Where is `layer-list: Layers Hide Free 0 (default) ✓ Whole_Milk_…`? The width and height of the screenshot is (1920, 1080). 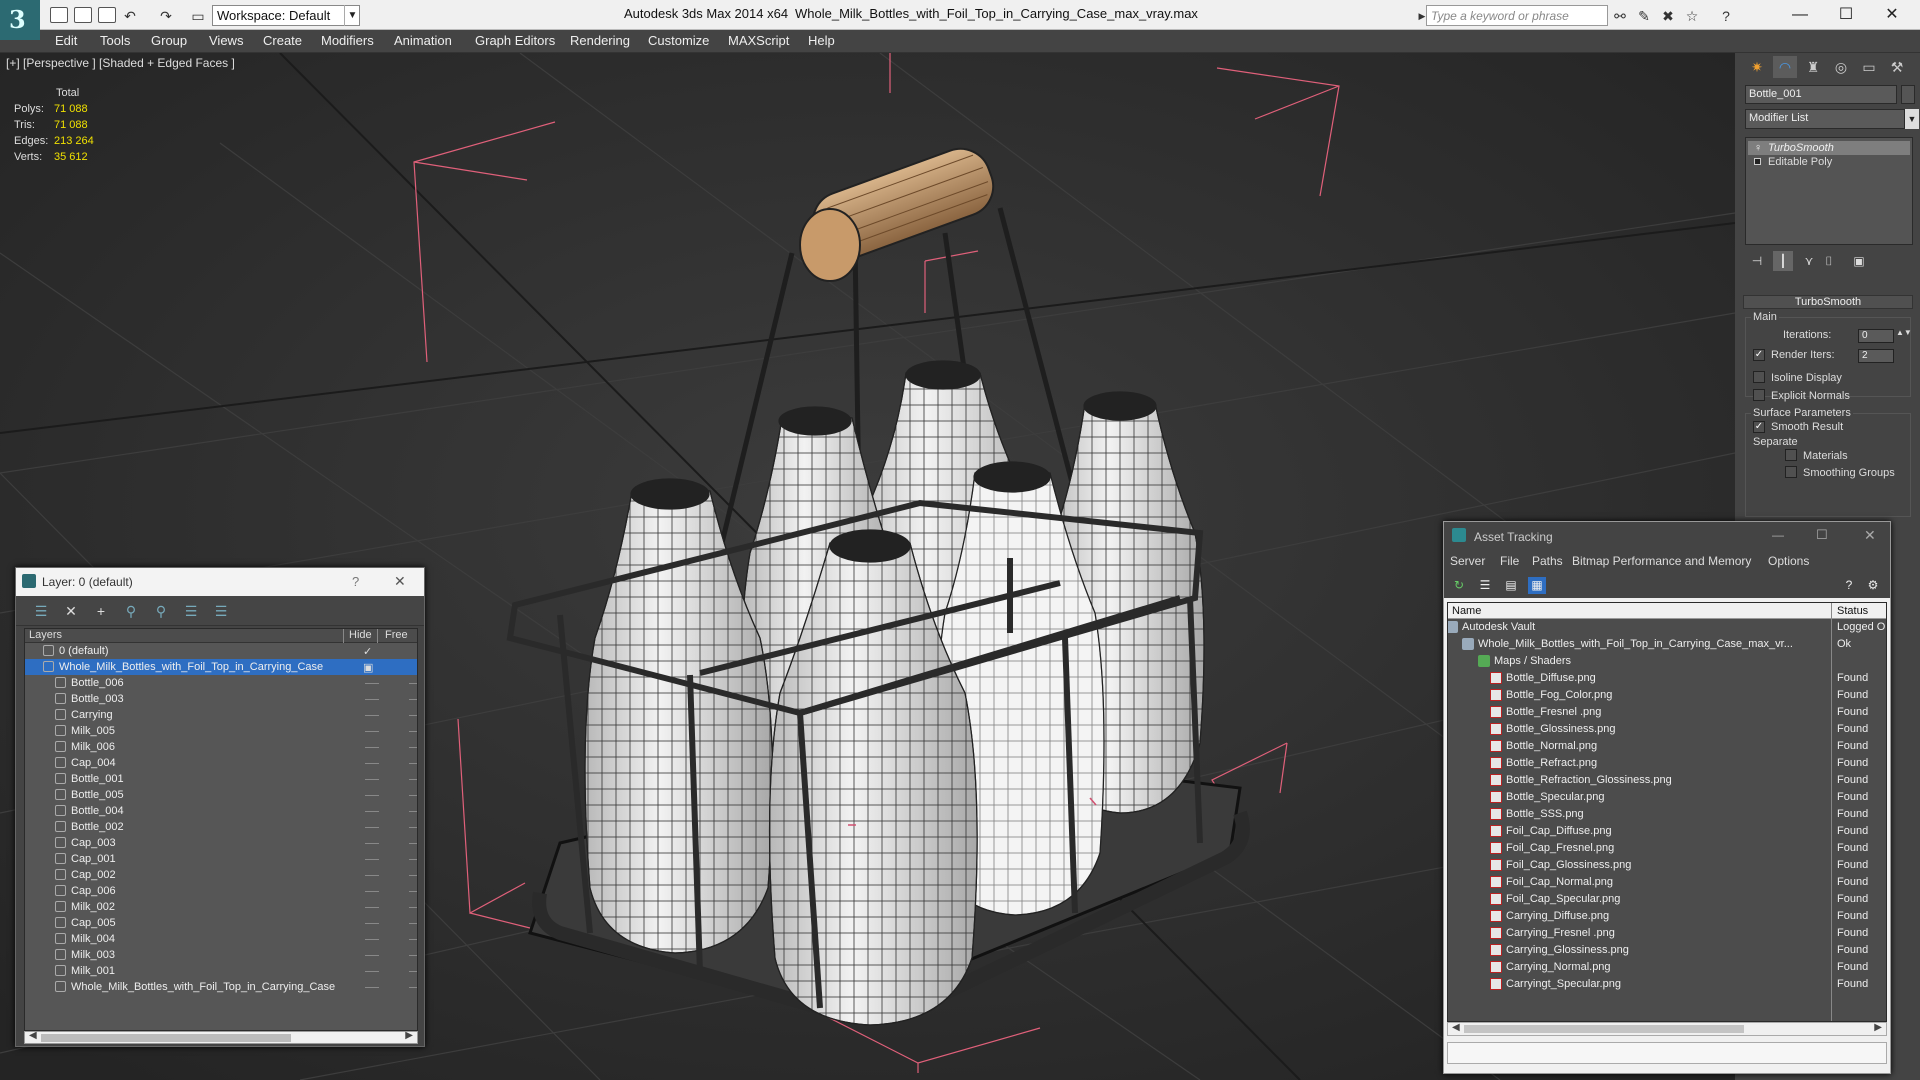
layer-list: Layers Hide Free 0 (default) ✓ Whole_Milk_… is located at coordinates (221, 829).